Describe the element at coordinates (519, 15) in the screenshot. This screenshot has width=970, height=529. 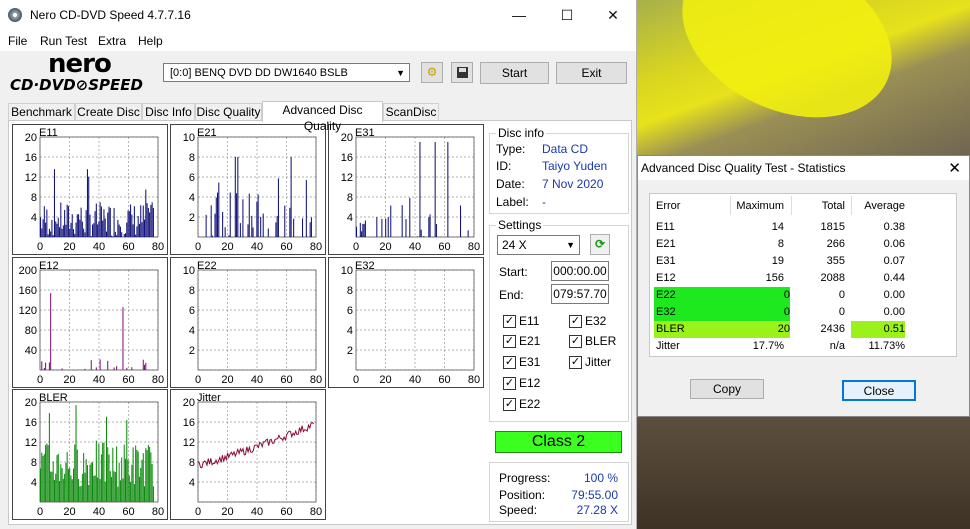
I see `minimize-button: —` at that location.